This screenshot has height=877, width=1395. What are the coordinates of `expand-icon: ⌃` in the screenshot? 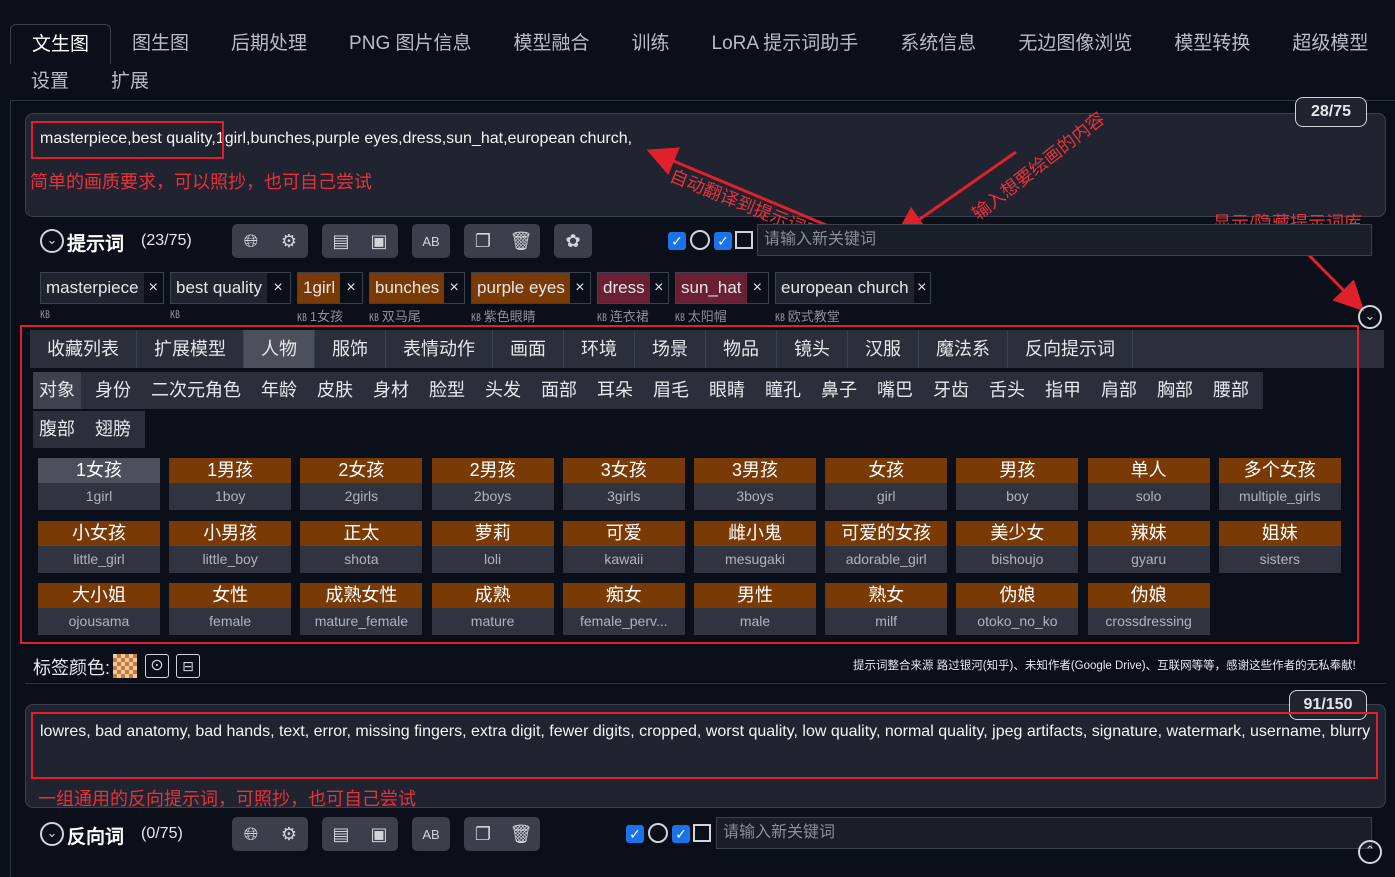 It's located at (1370, 852).